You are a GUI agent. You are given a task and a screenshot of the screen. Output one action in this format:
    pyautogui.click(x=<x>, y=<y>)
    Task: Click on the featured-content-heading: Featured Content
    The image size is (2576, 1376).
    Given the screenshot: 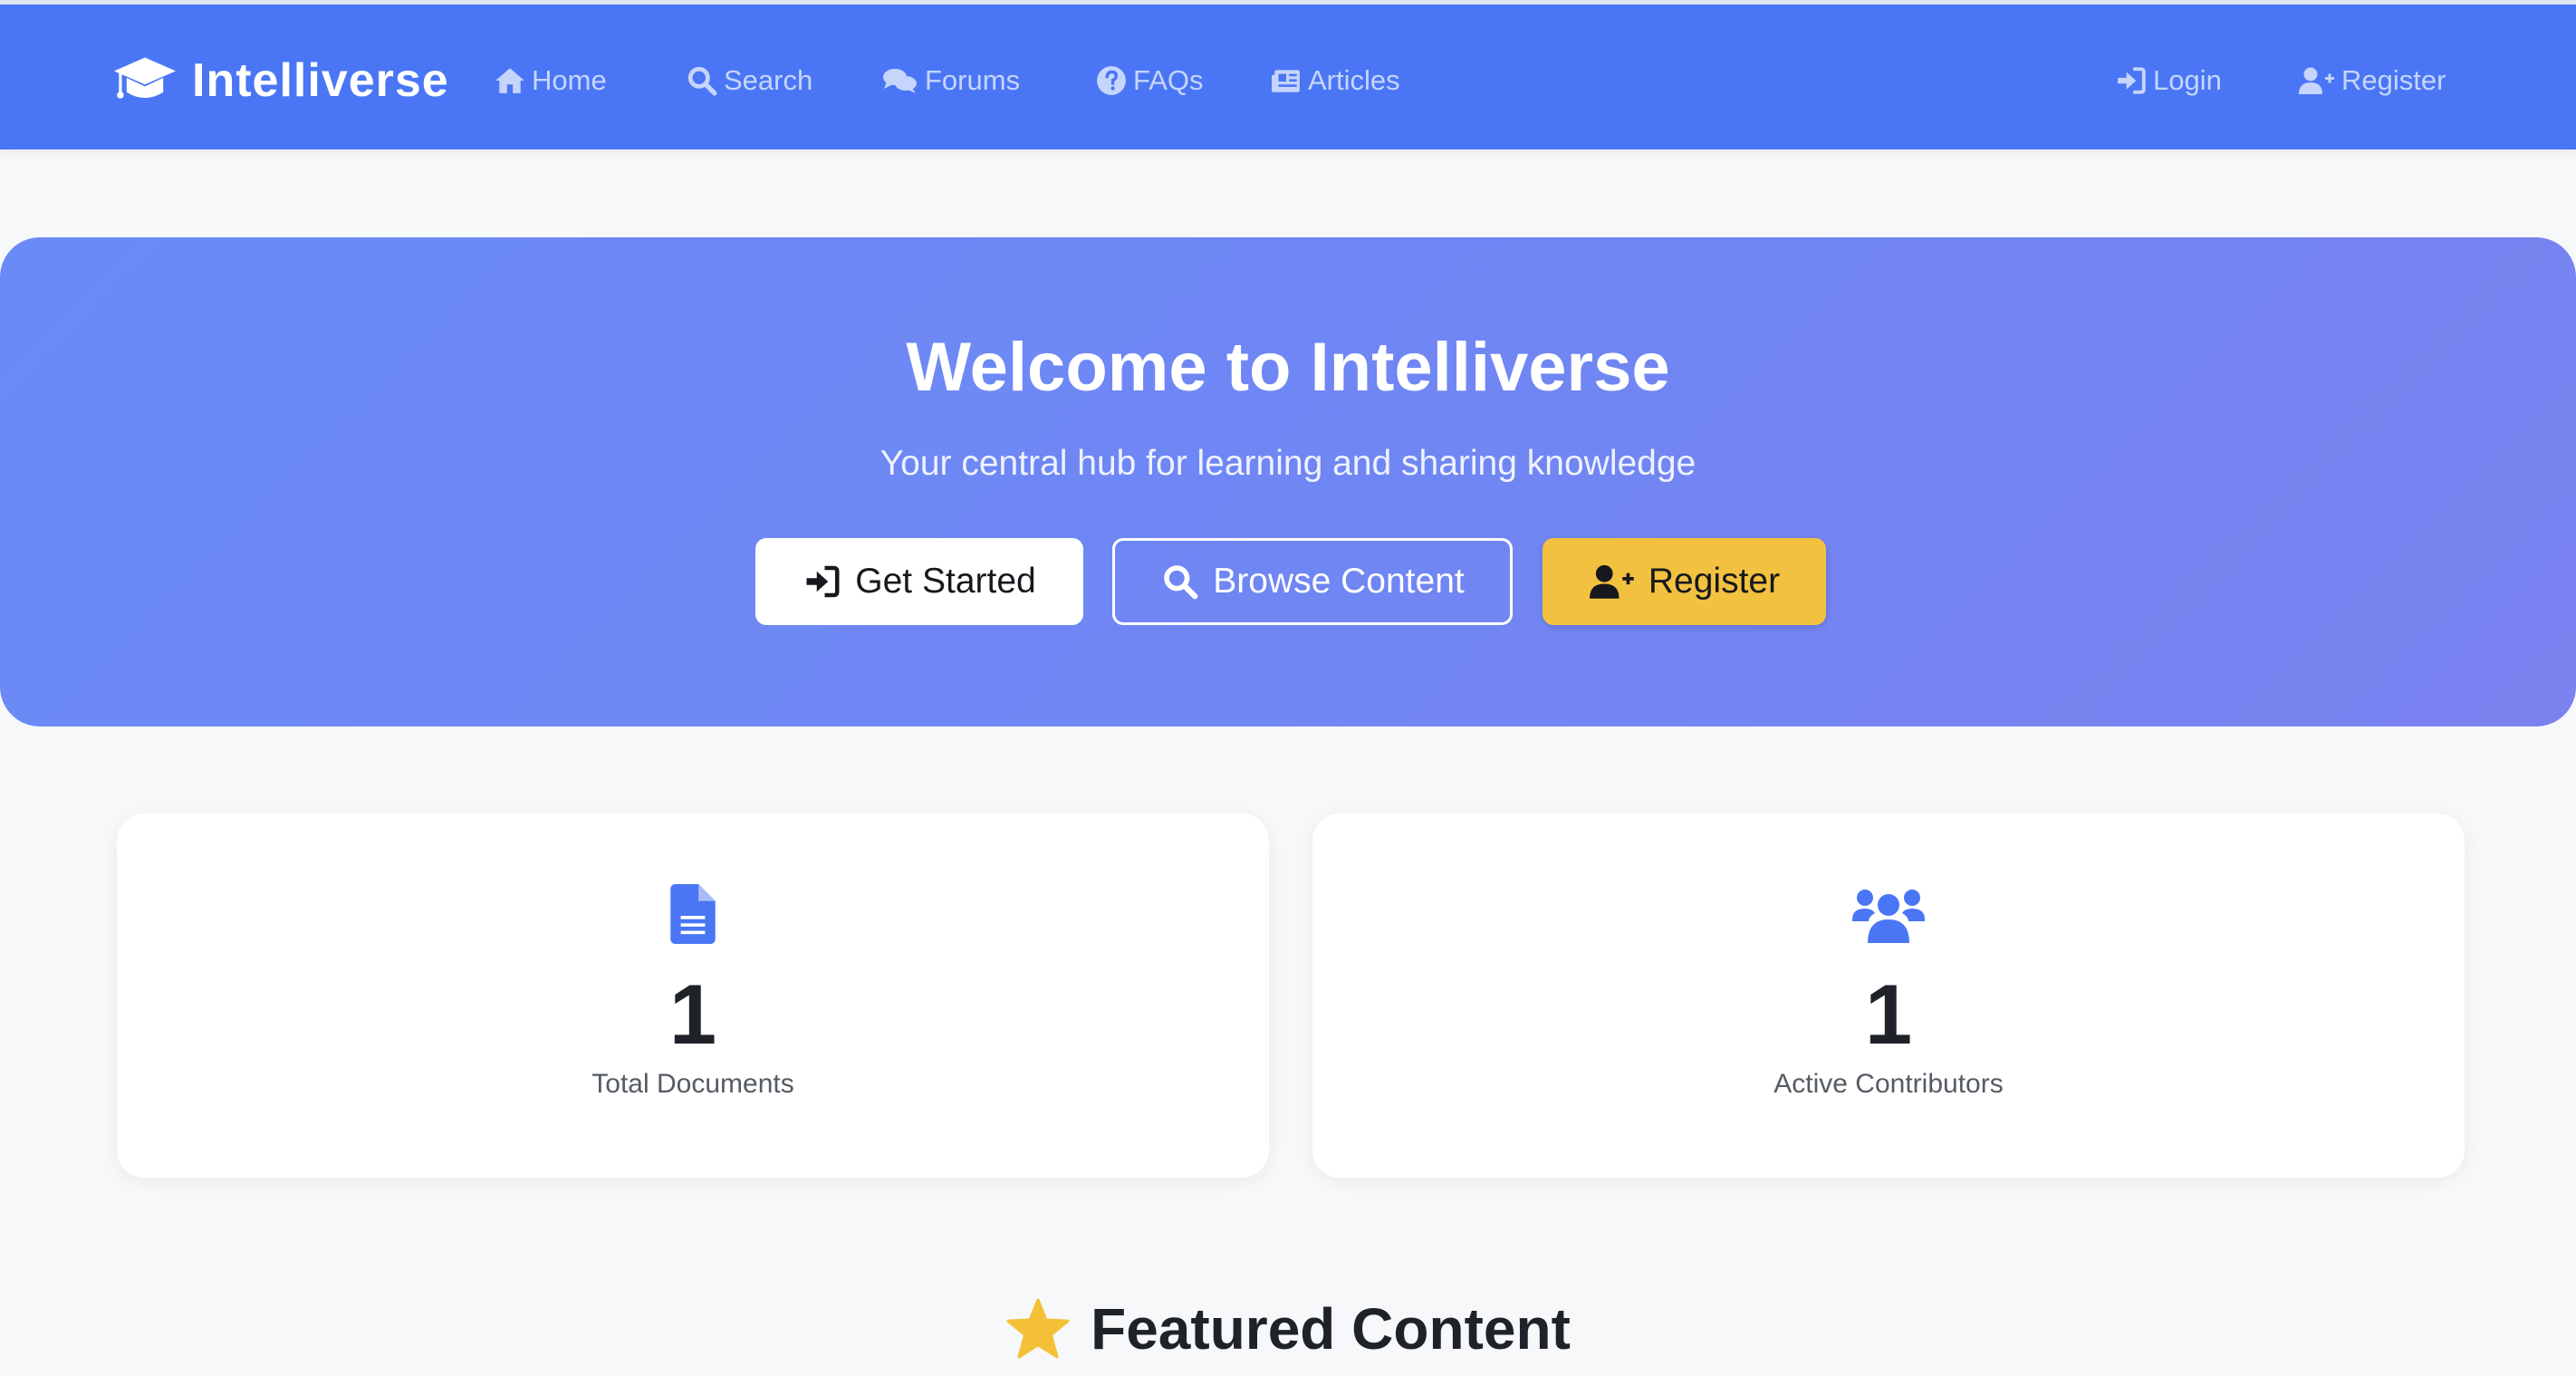 What is the action you would take?
    pyautogui.click(x=1288, y=1329)
    